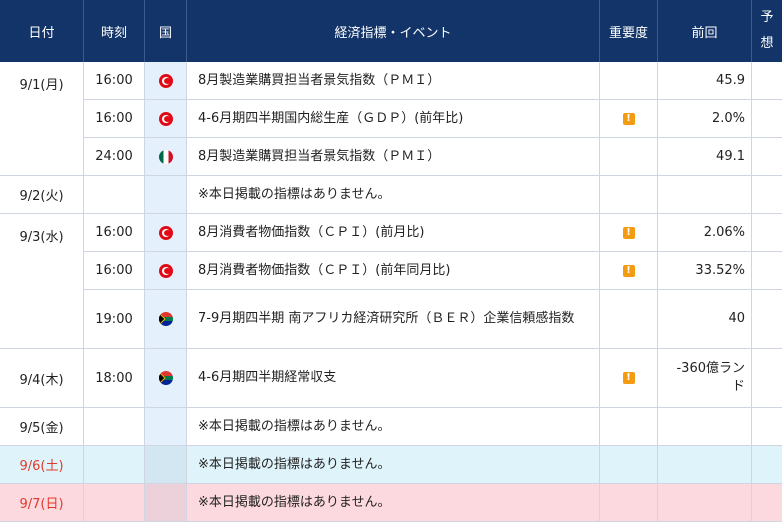  I want to click on table-header: 日付 時刻 国 経済指標・イベント 重要度 前回 予 想, so click(391, 31).